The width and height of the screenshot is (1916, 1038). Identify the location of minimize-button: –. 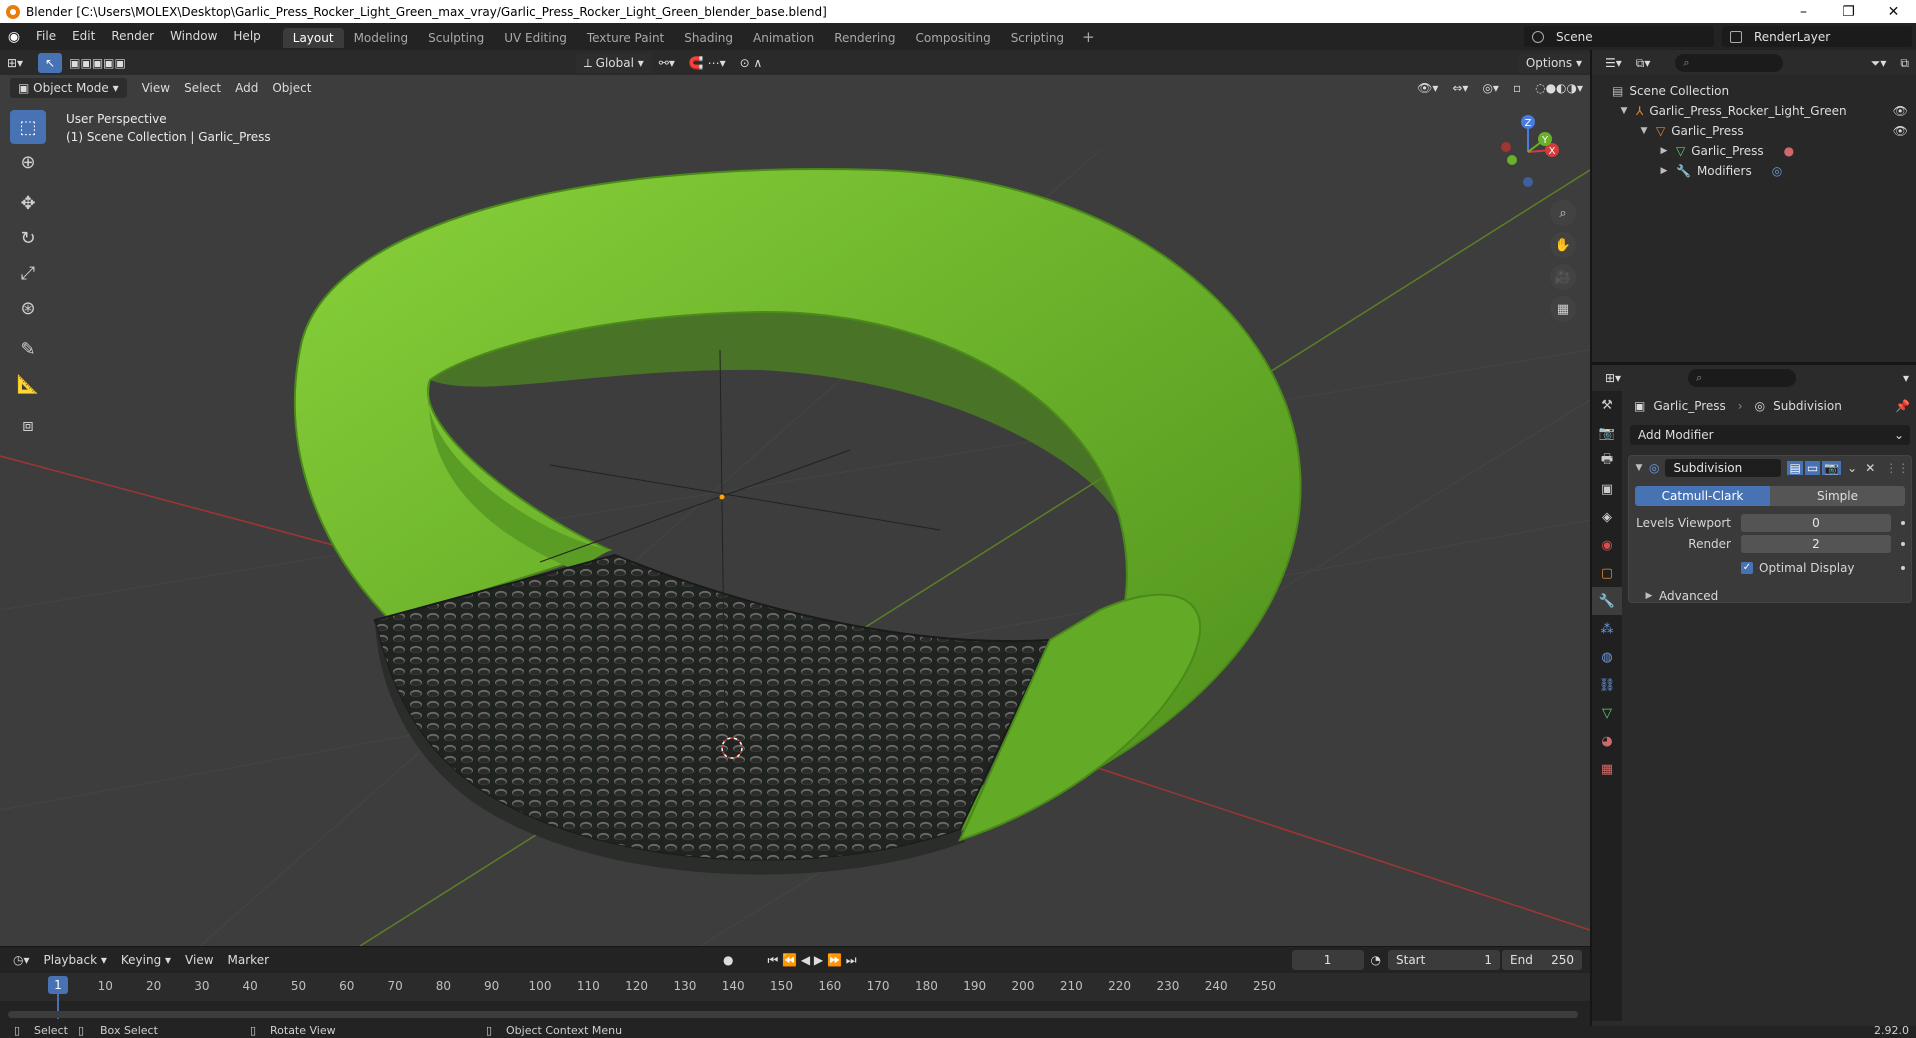
(1803, 12).